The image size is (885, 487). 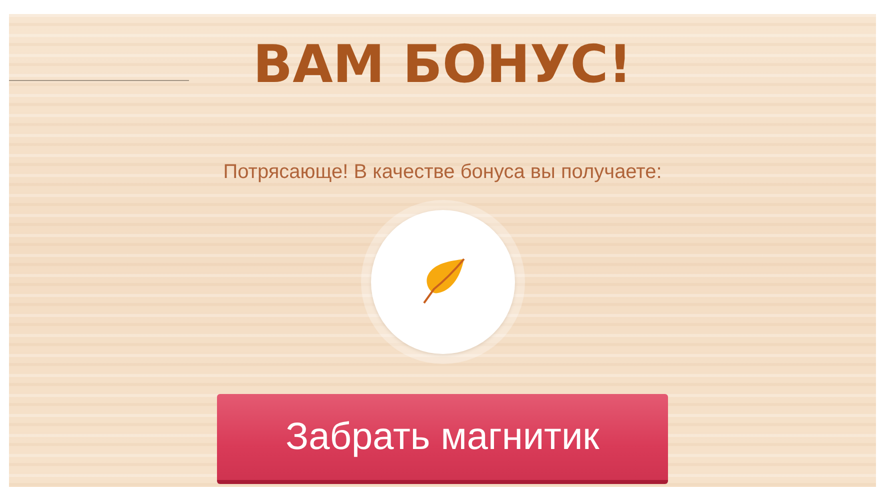 What do you see at coordinates (442, 439) in the screenshot?
I see `claim-button: Забрать магнитик` at bounding box center [442, 439].